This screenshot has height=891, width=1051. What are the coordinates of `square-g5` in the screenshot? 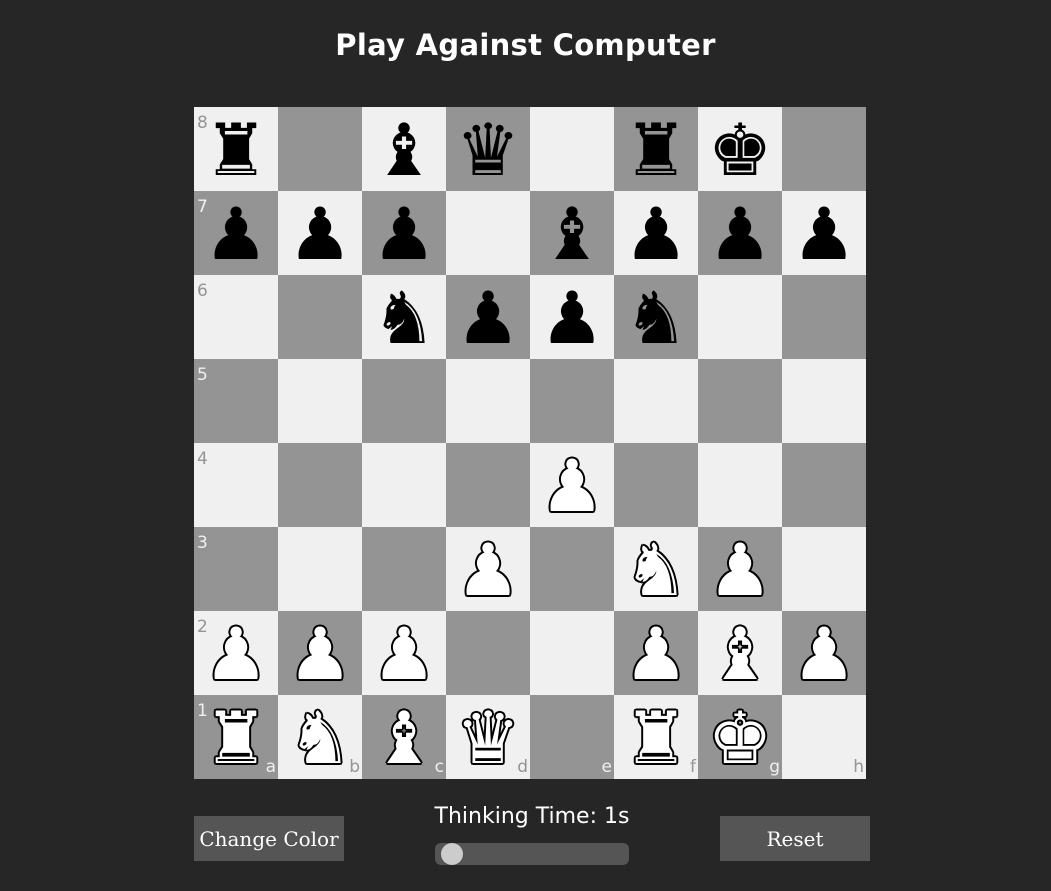 It's located at (740, 401).